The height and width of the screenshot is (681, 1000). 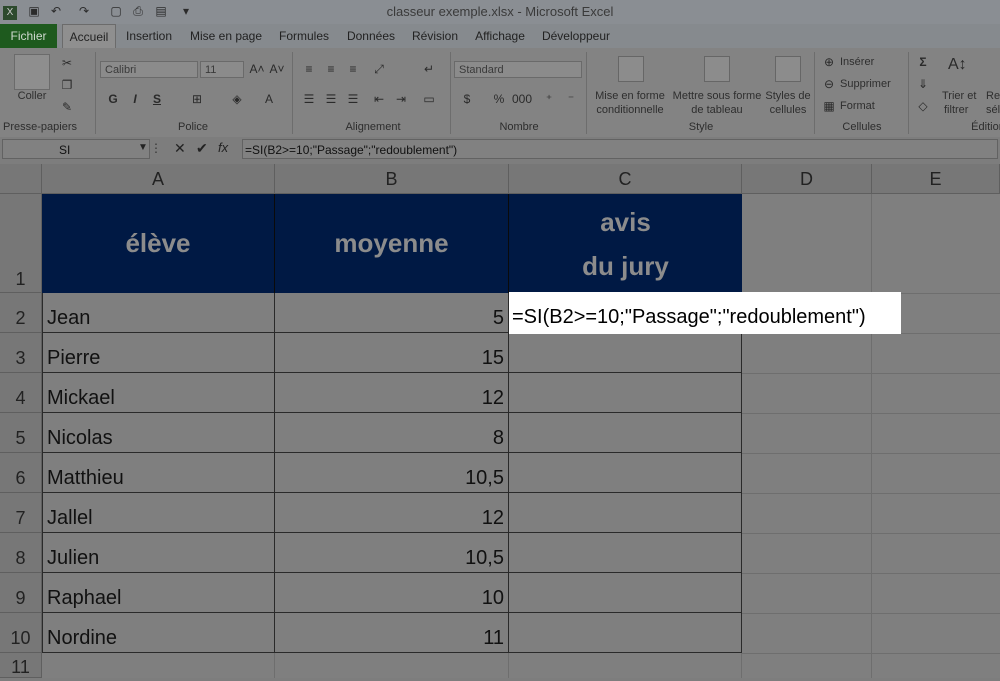 I want to click on tab-accueil: Accueil, so click(x=89, y=36).